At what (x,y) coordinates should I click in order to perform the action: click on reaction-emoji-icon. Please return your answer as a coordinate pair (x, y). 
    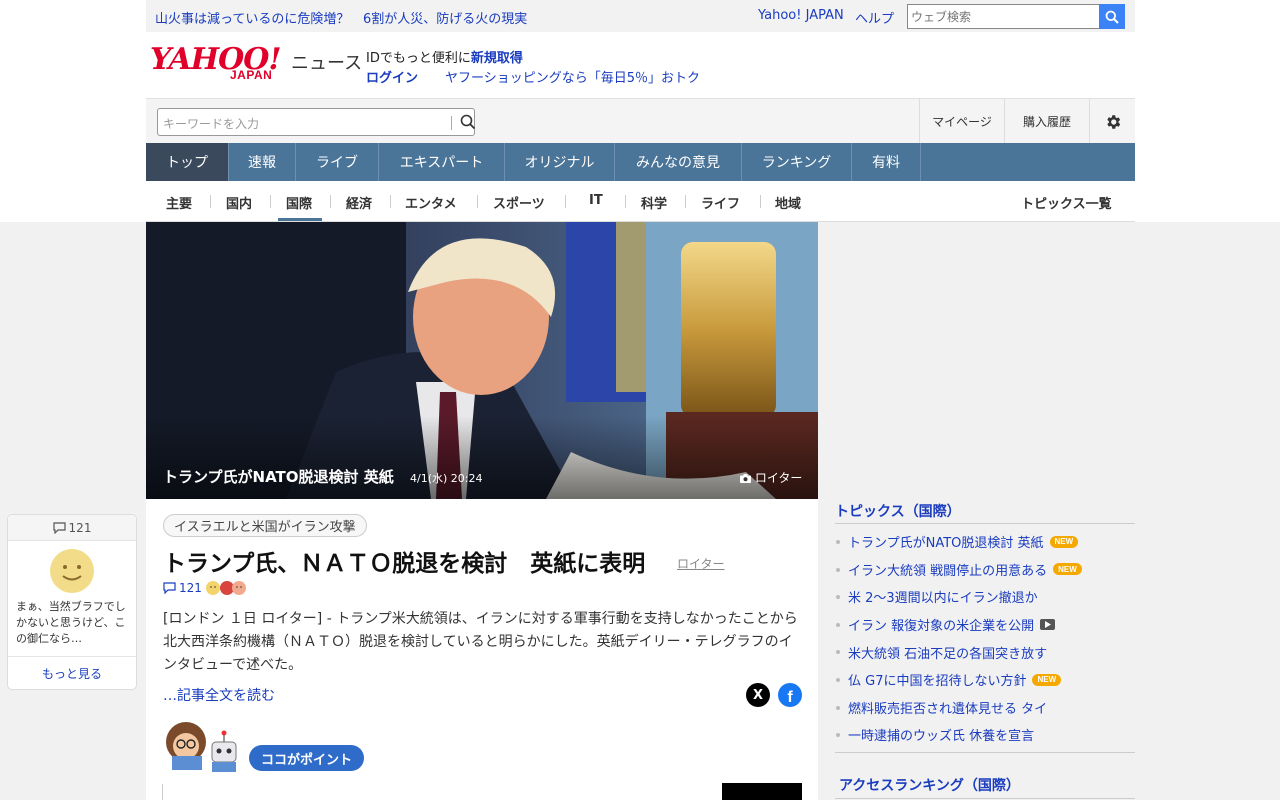
    Looking at the image, I should click on (225, 588).